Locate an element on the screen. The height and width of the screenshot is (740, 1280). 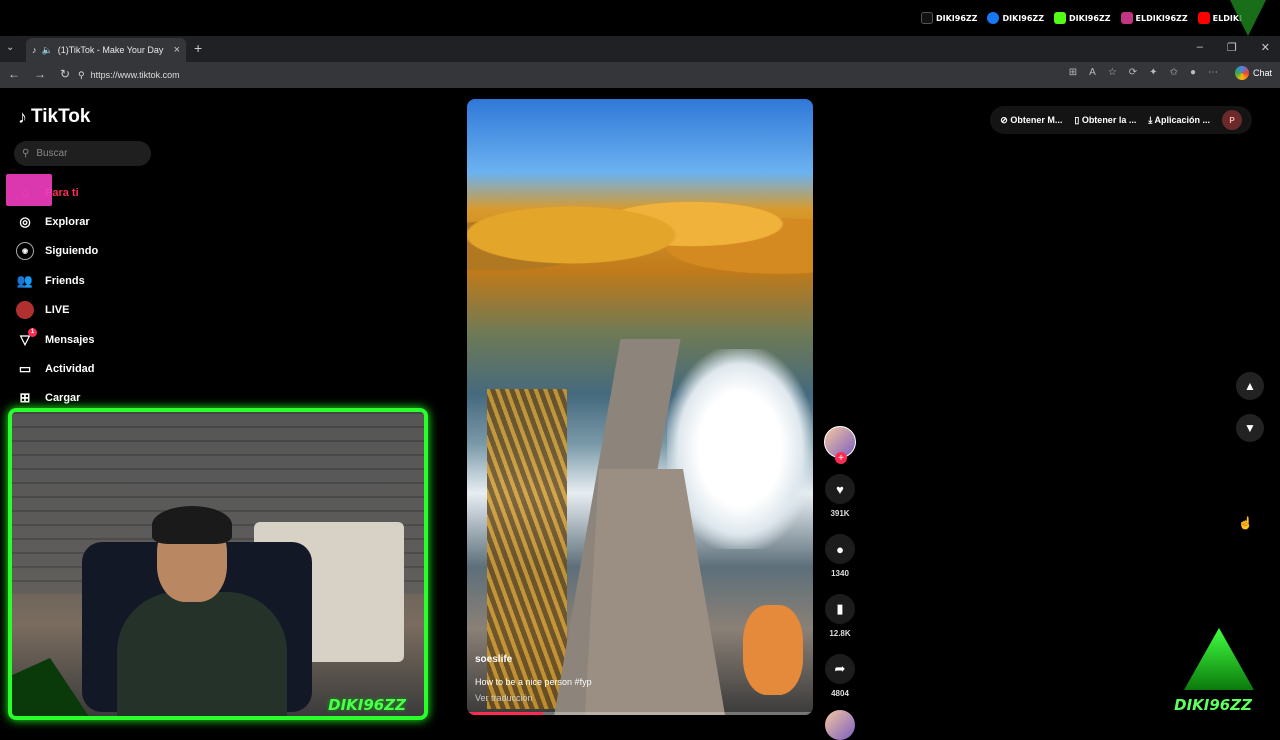
activity-icon: ▭ is located at coordinates (25, 369).